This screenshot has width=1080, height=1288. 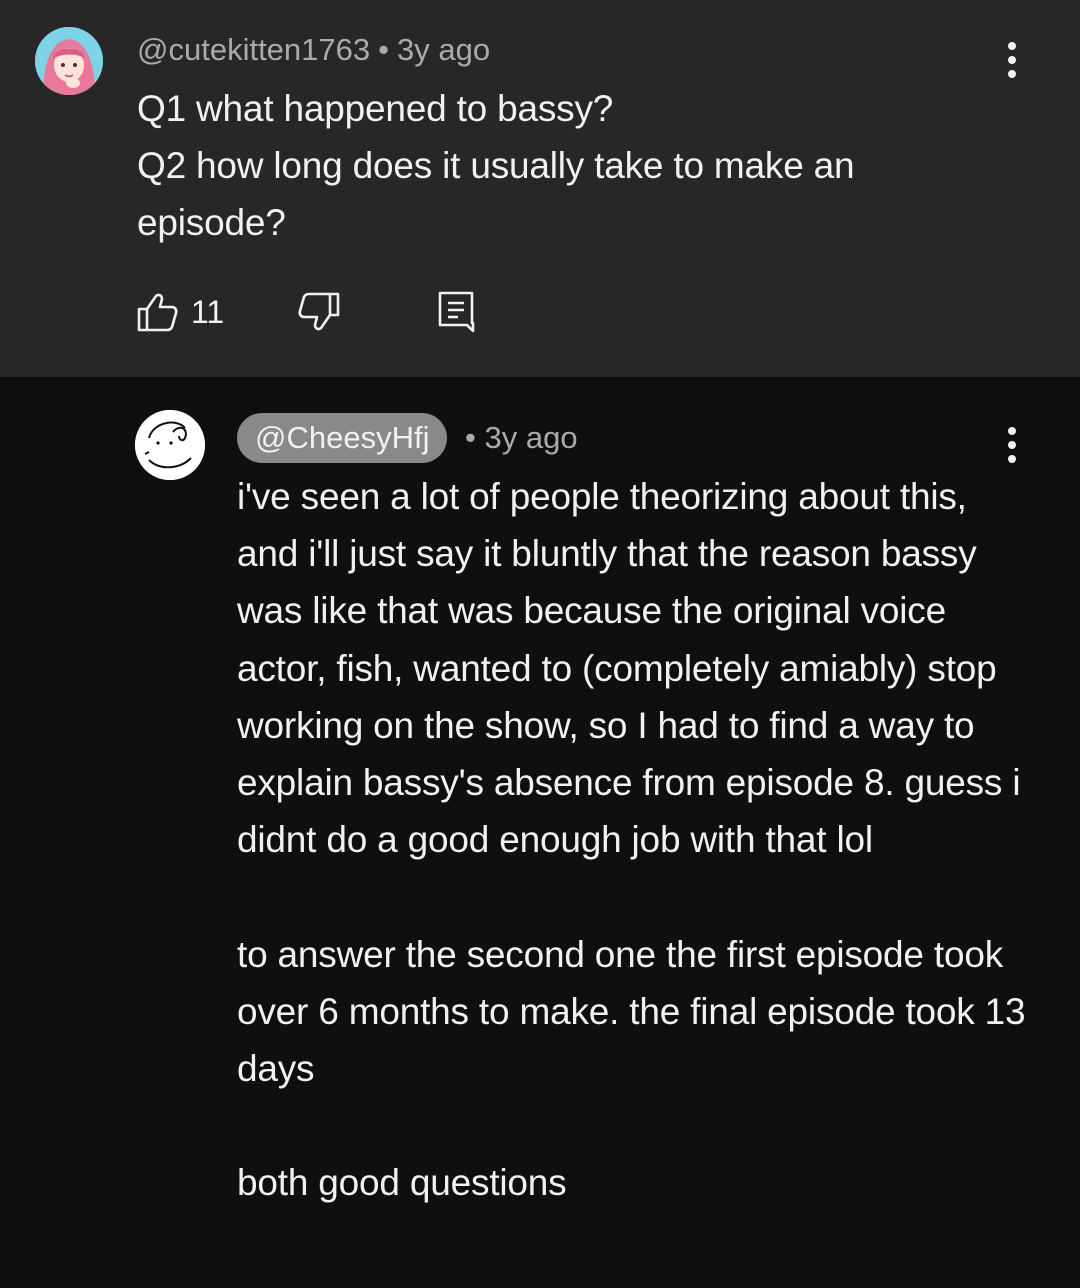 What do you see at coordinates (69, 61) in the screenshot?
I see `commenter-avatar` at bounding box center [69, 61].